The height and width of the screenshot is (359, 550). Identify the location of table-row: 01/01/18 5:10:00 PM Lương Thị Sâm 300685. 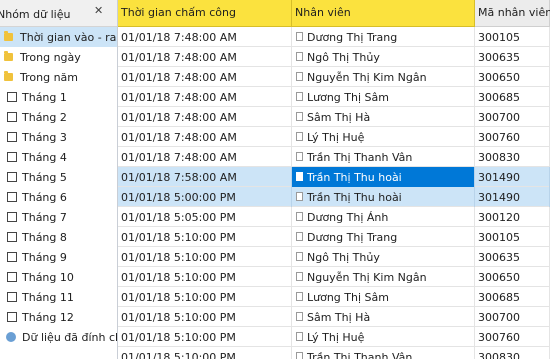
(334, 297).